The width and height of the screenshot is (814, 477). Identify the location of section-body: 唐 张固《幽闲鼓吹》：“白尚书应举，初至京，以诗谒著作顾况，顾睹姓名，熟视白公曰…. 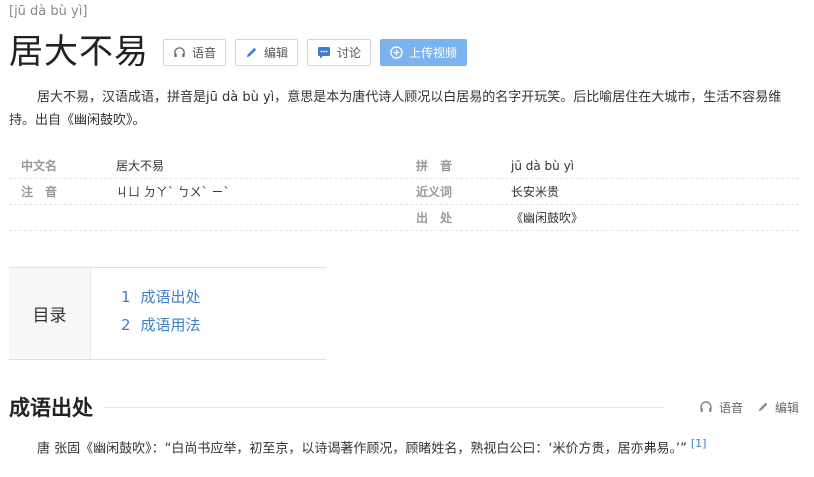
(404, 446).